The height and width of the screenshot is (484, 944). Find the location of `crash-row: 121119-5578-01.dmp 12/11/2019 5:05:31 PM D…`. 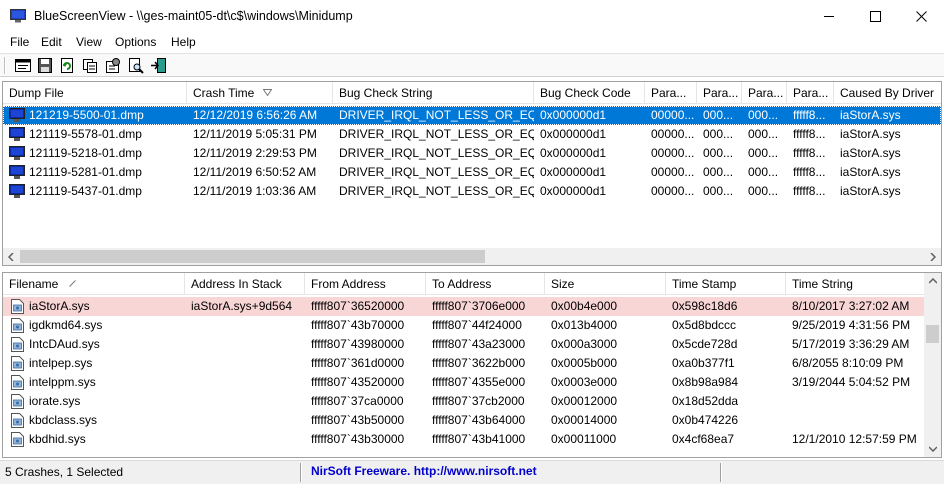

crash-row: 121119-5578-01.dmp 12/11/2019 5:05:31 PM D… is located at coordinates (472, 134).